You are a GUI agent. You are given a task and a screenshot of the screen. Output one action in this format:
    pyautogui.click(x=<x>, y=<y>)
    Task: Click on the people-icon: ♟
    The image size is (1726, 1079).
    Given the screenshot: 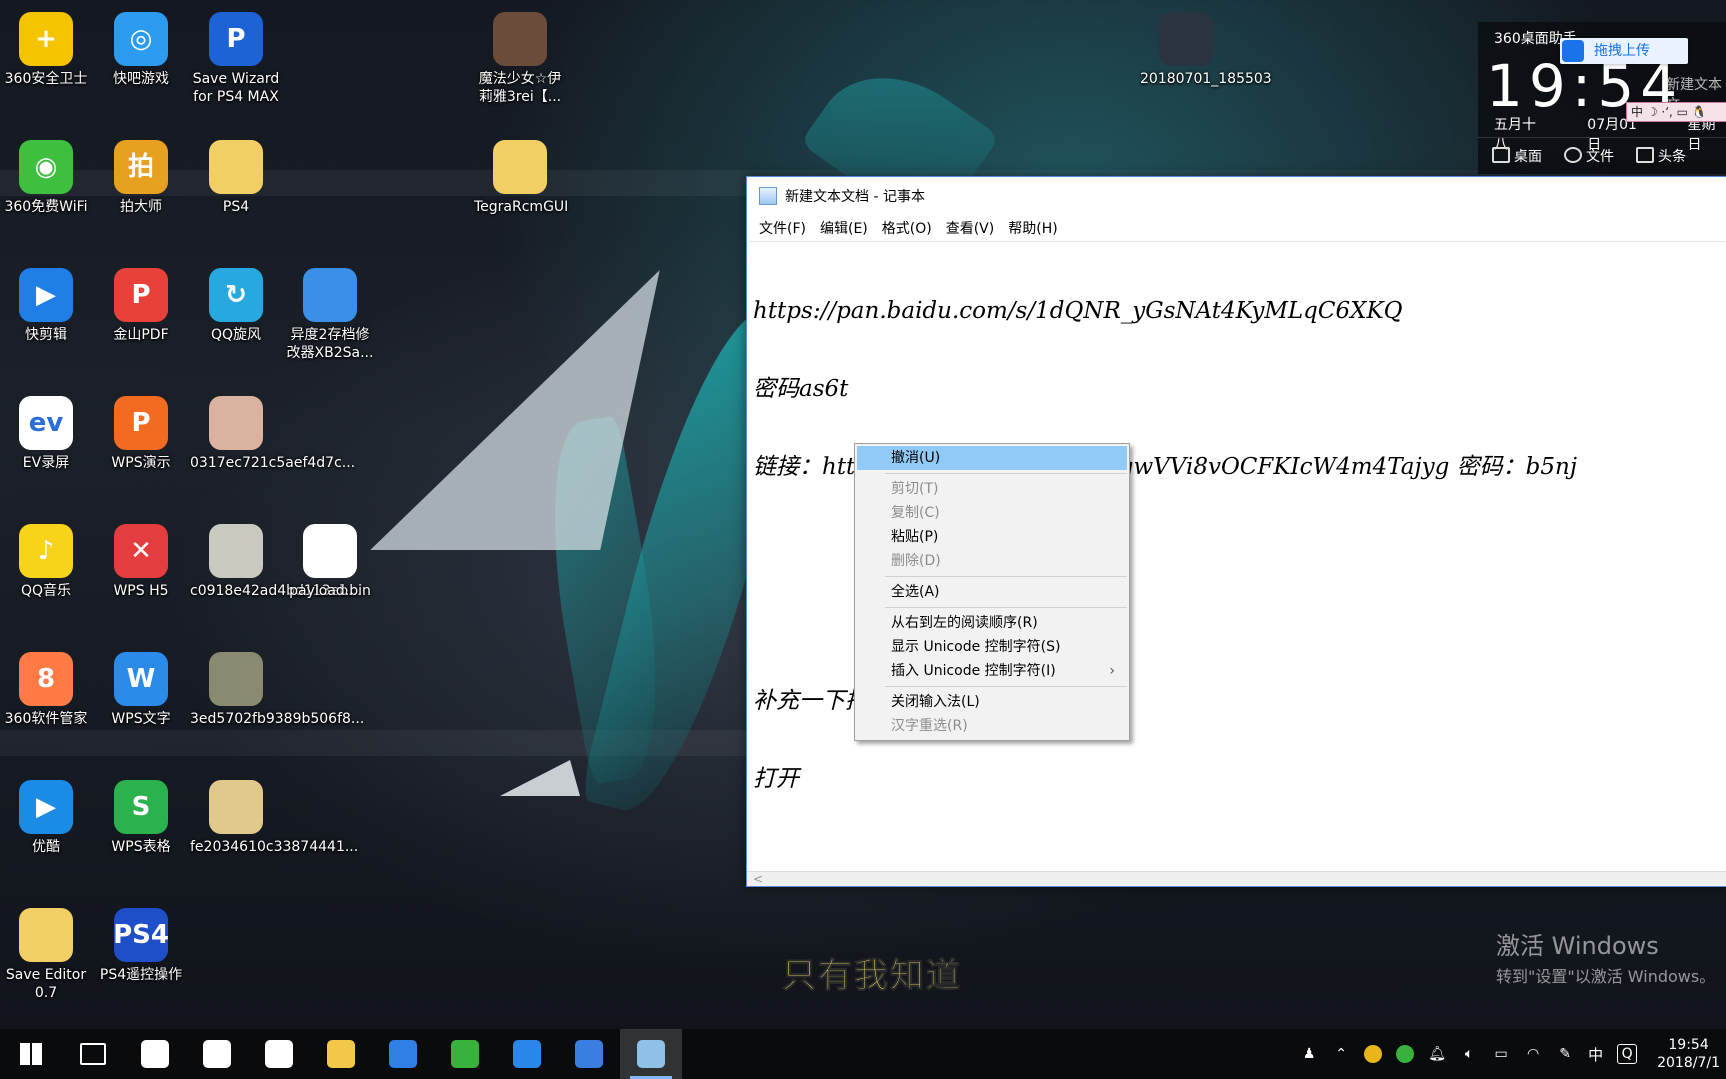 What is the action you would take?
    pyautogui.click(x=1309, y=1054)
    